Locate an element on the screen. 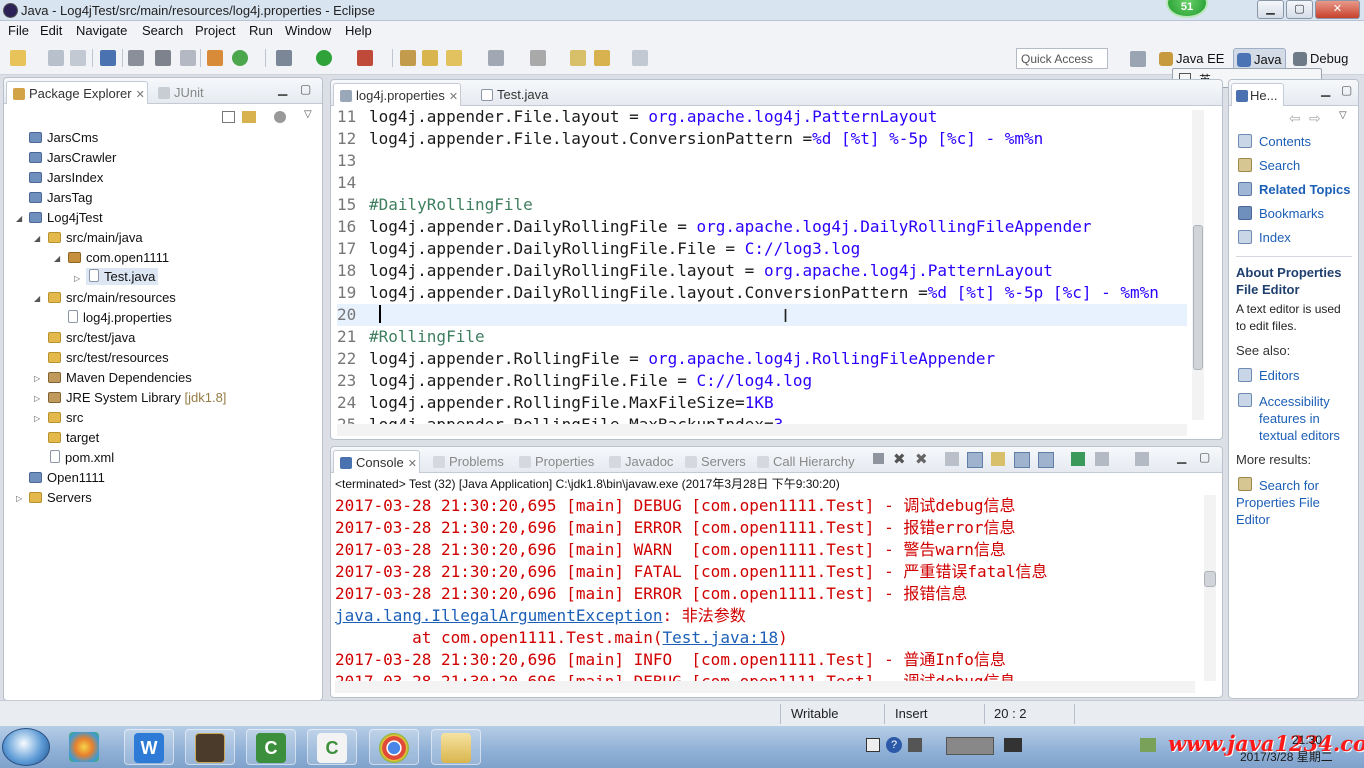  tree-item-log4j-properties: log4j.properties is located at coordinates (120, 317).